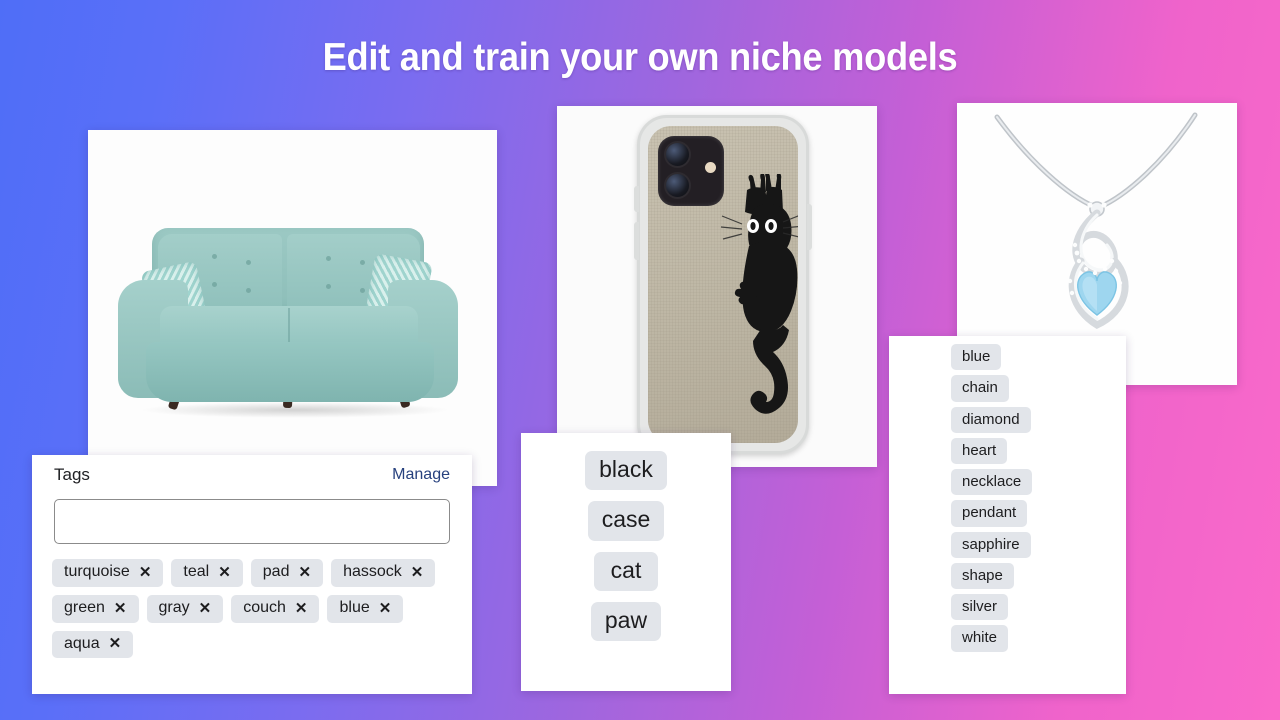 The height and width of the screenshot is (720, 1280). I want to click on tag-input, so click(252, 521).